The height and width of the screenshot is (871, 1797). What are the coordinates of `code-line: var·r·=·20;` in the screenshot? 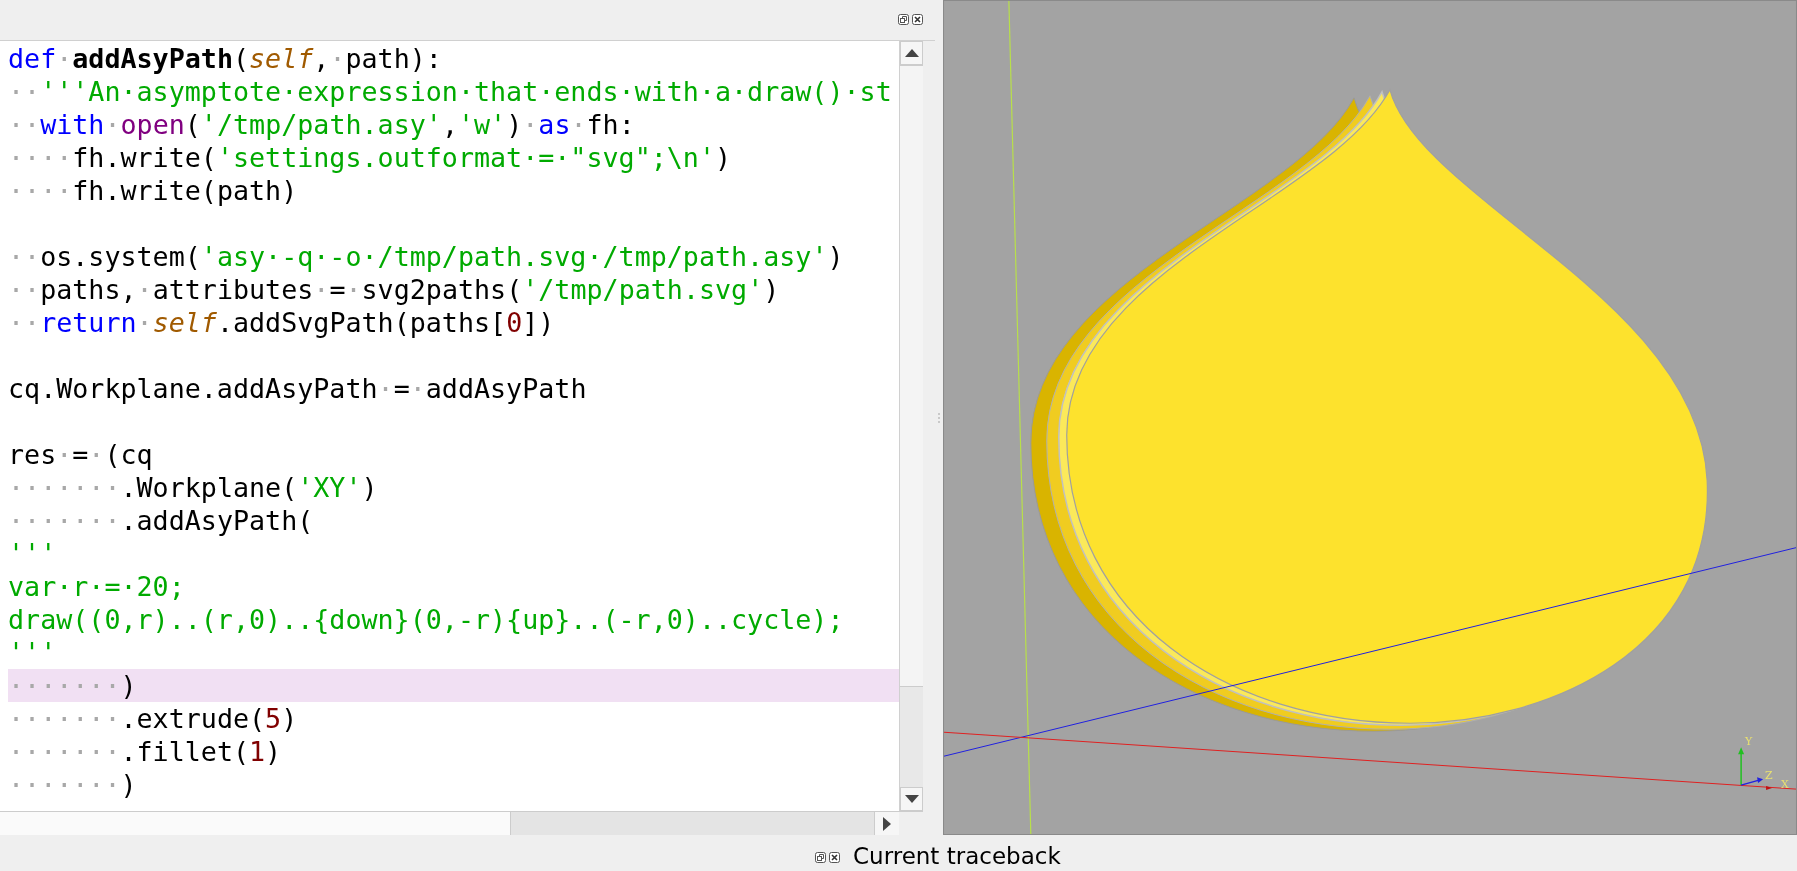 It's located at (97, 586).